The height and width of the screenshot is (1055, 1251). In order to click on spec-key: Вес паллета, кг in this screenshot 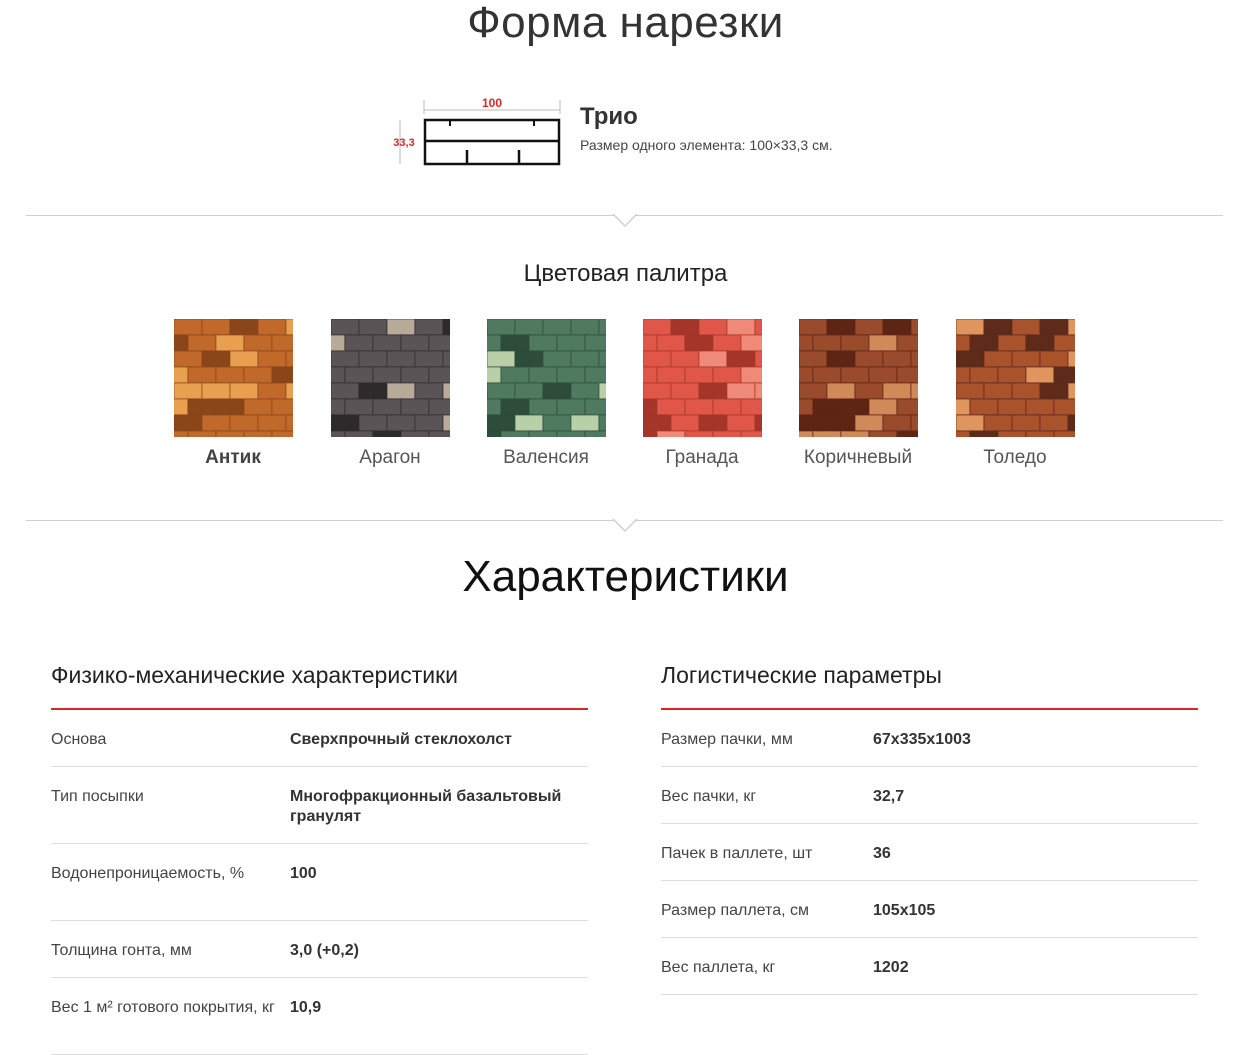, I will do `click(718, 967)`.